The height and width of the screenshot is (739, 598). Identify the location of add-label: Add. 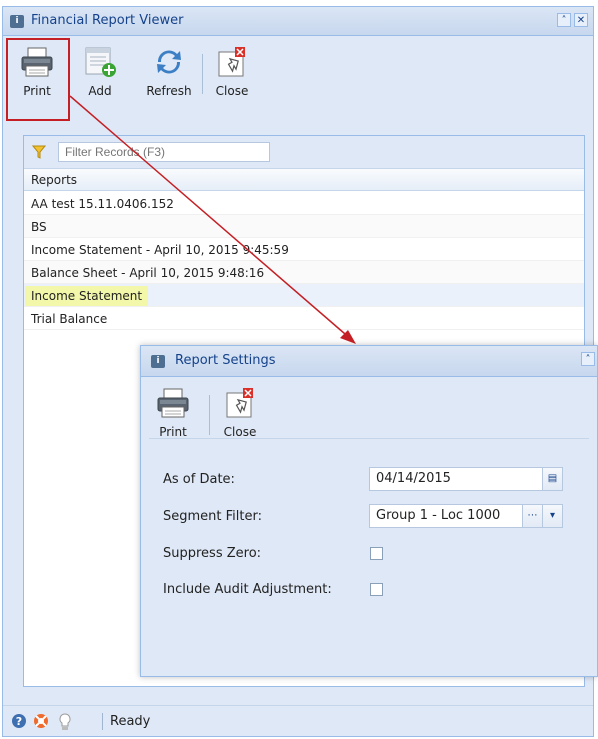
(100, 91).